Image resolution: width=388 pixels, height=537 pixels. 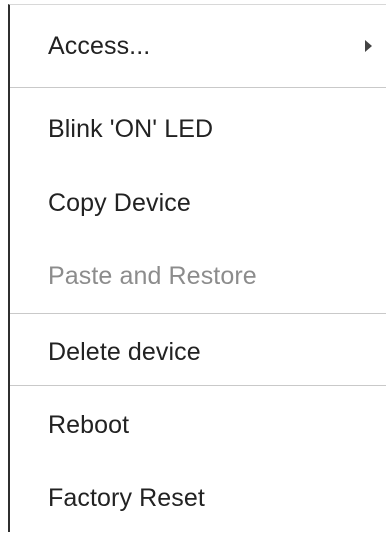 What do you see at coordinates (119, 202) in the screenshot?
I see `menu-item-label: Copy Device` at bounding box center [119, 202].